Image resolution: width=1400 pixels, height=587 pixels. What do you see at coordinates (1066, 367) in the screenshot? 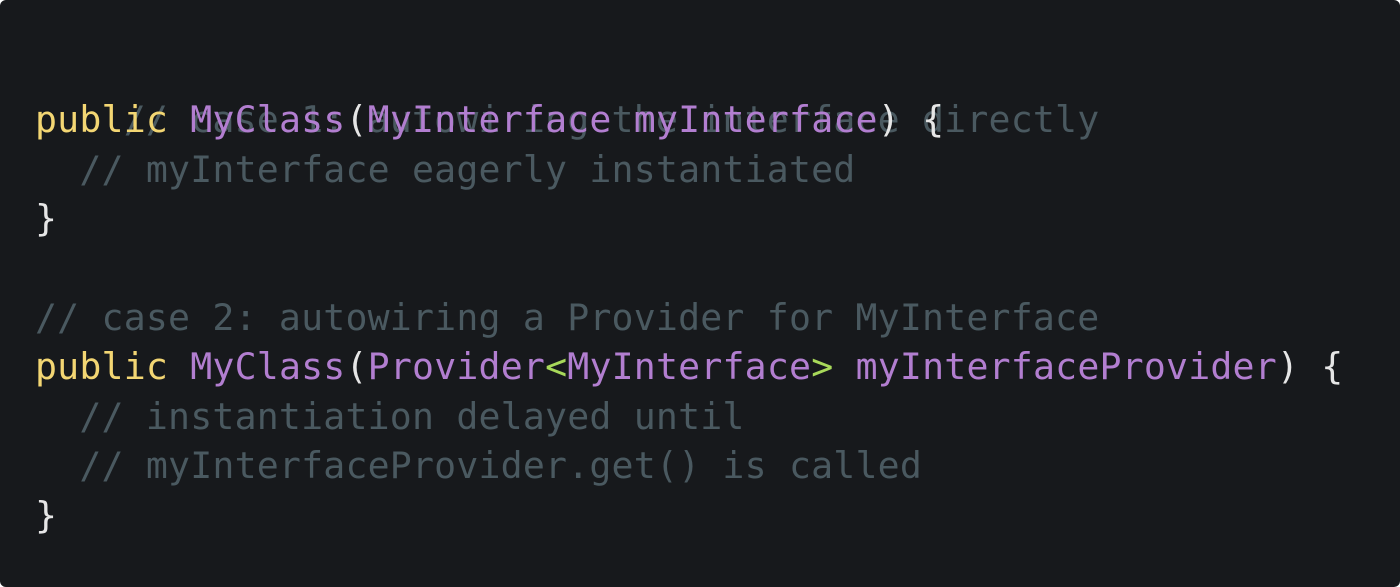
I see `param-name-token: myInterfaceProvider` at bounding box center [1066, 367].